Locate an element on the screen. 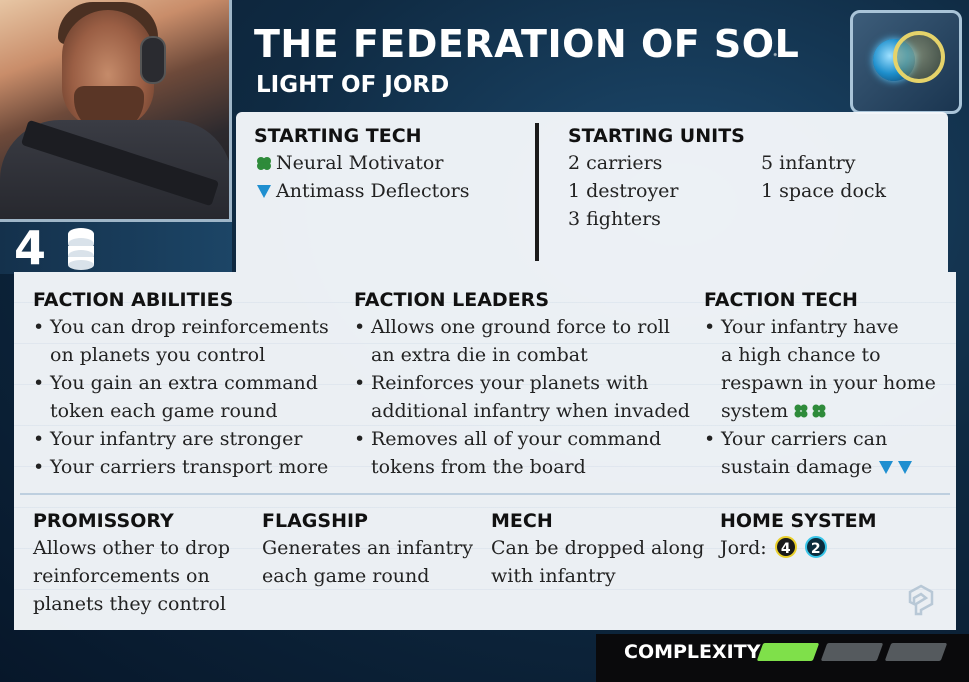 Image resolution: width=969 pixels, height=682 pixels. ability-line: on planets you control is located at coordinates (158, 355).